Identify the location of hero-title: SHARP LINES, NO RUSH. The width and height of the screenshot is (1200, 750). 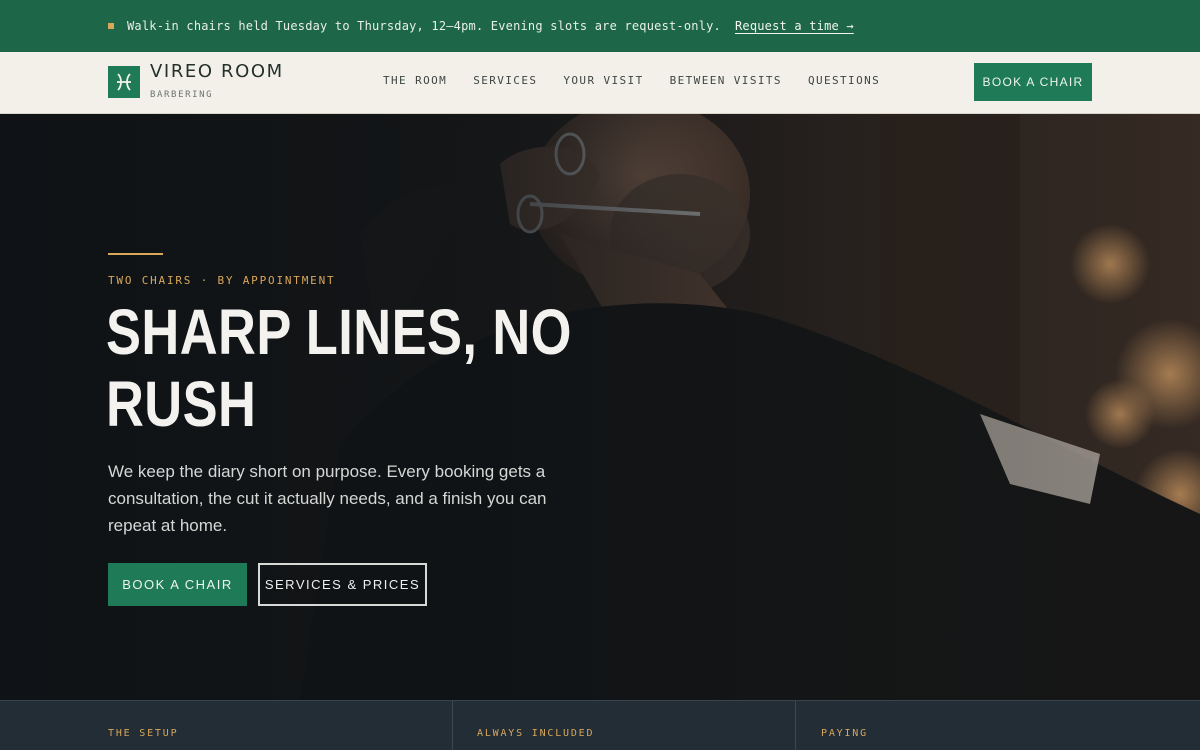
(352, 368).